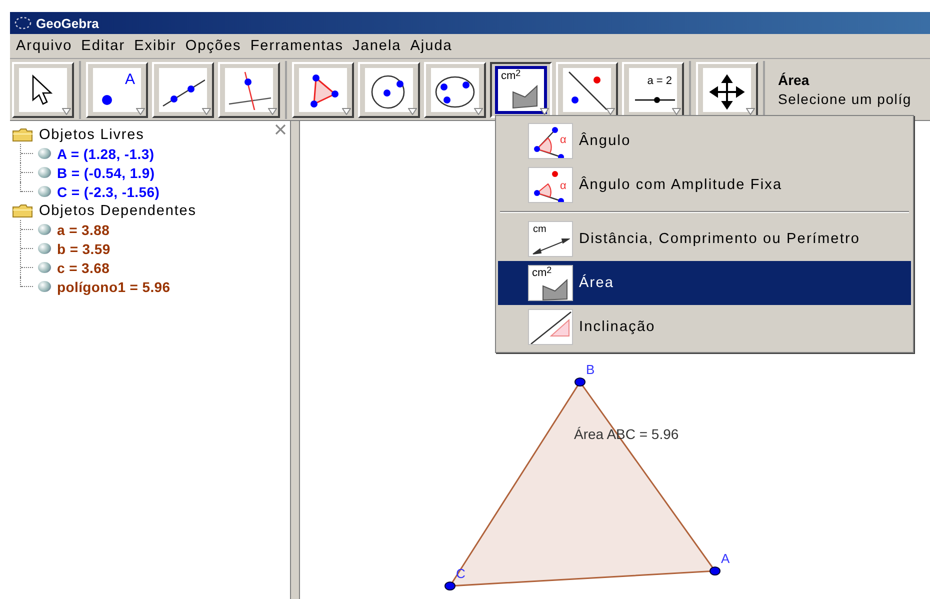  Describe the element at coordinates (213, 46) in the screenshot. I see `menu-item: Opções` at that location.